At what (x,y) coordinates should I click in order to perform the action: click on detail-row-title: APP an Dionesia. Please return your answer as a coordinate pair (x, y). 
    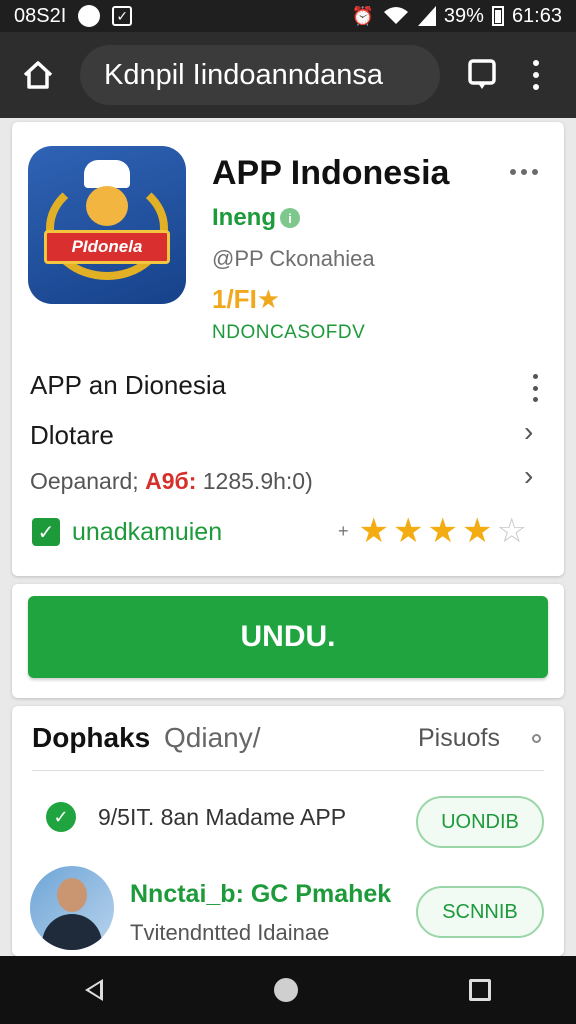
    Looking at the image, I should click on (128, 385).